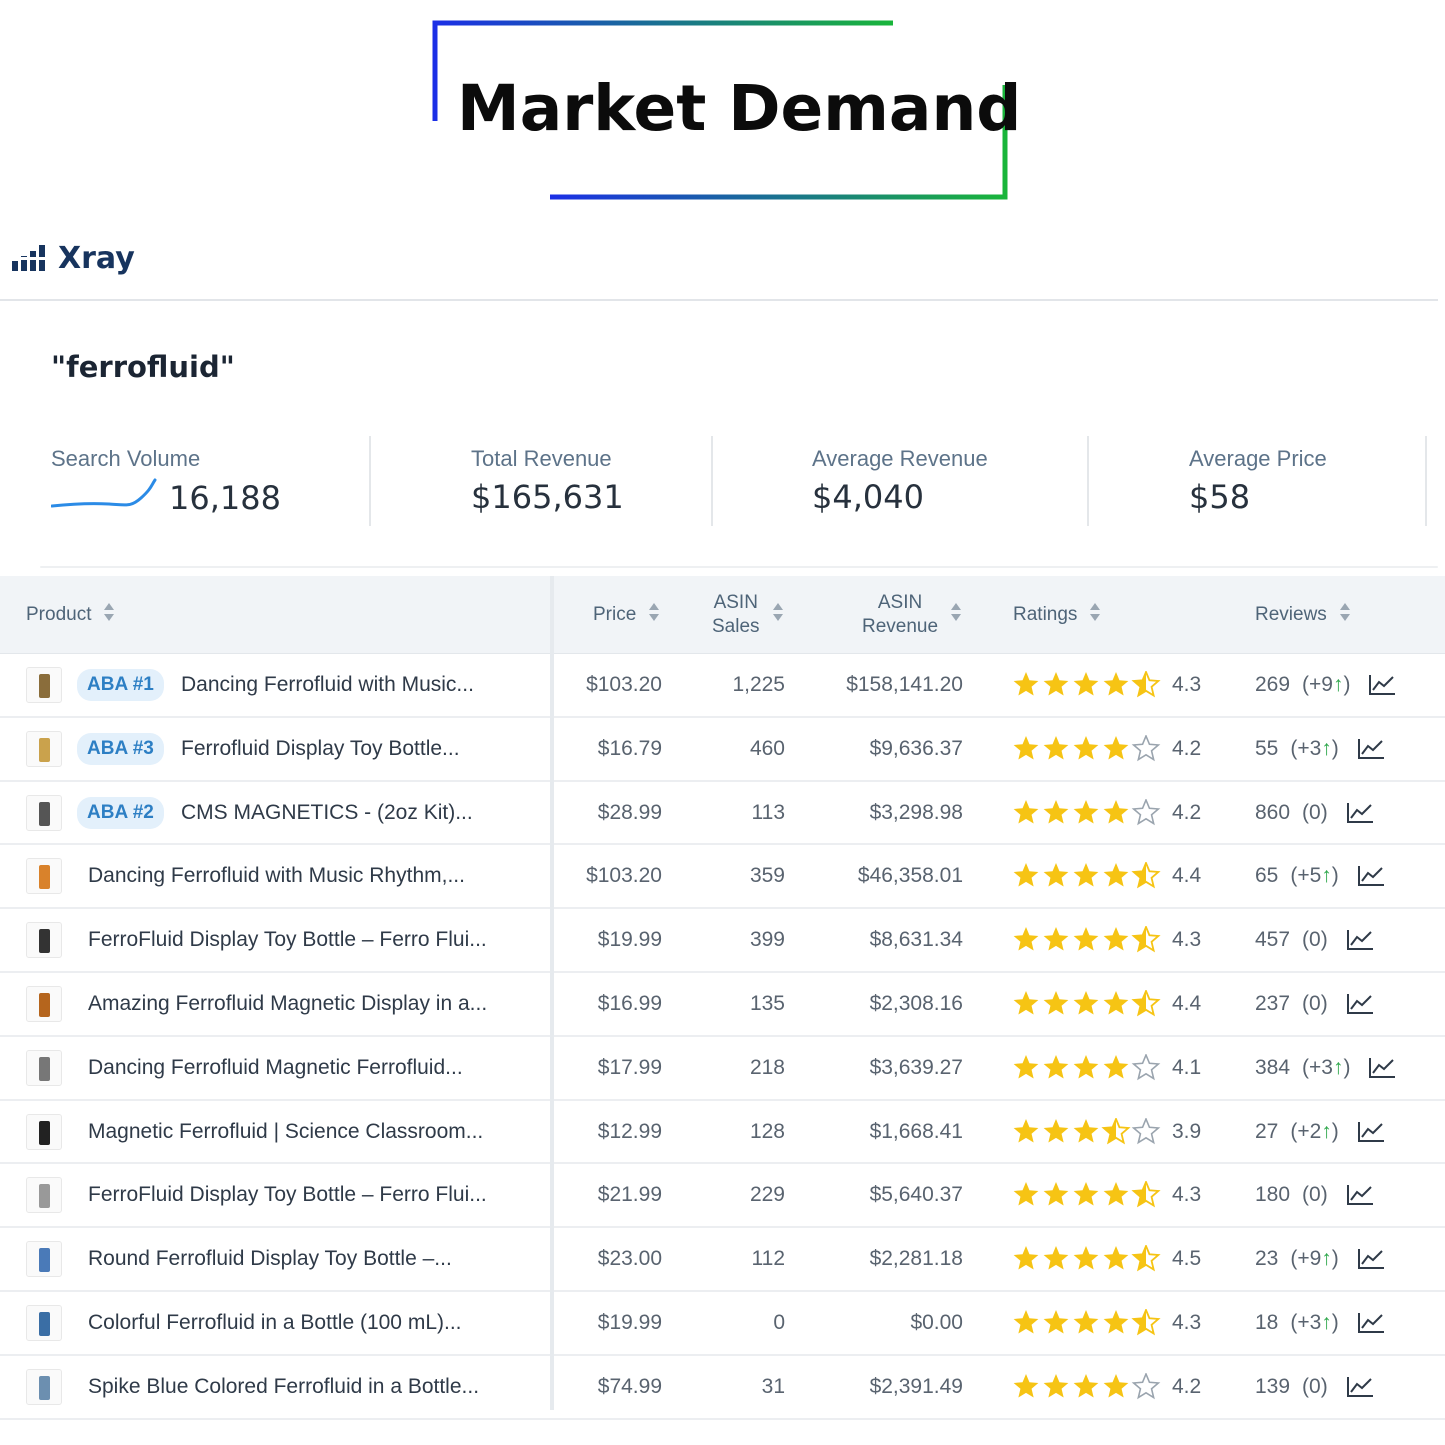 Image resolution: width=1445 pixels, height=1445 pixels. Describe the element at coordinates (120, 812) in the screenshot. I see `cell-text: ABA #2` at that location.